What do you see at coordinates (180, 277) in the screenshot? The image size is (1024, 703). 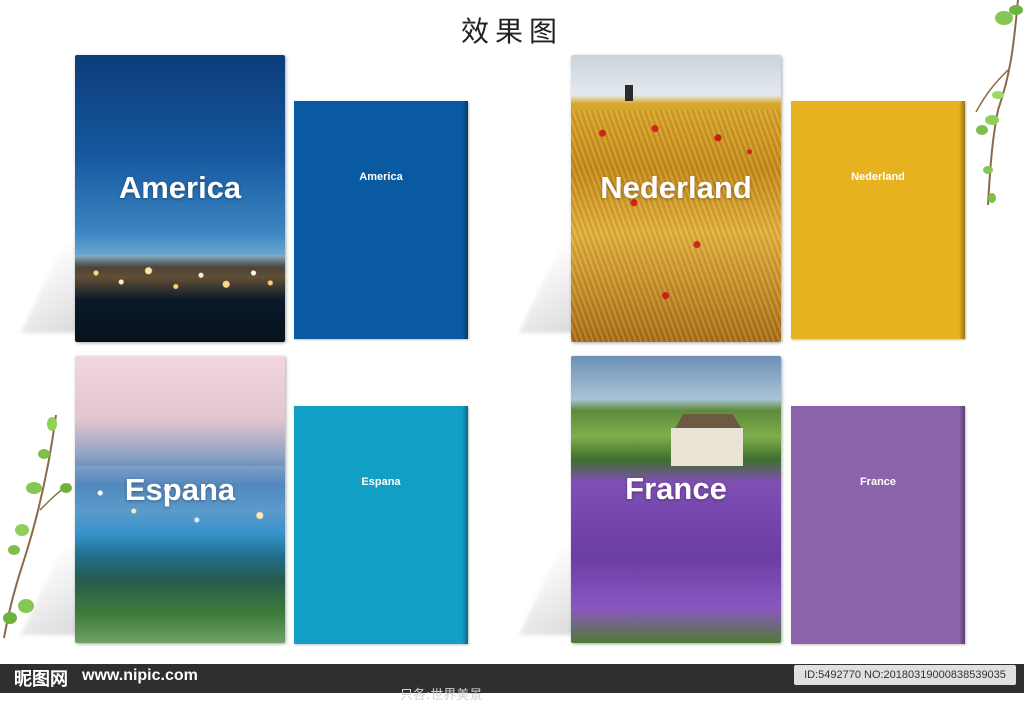 I see `city-lights-image` at bounding box center [180, 277].